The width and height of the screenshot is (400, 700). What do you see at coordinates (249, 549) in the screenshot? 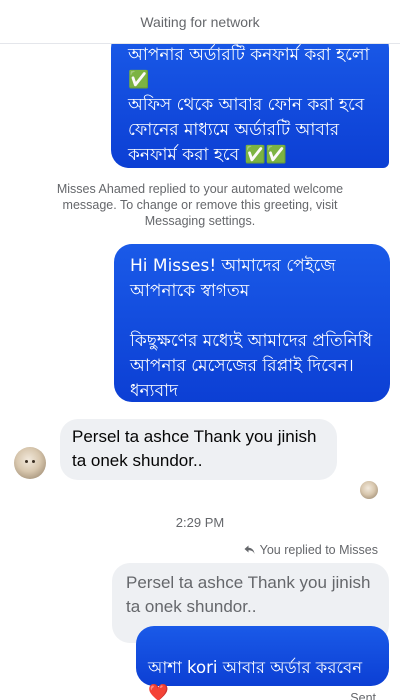
I see `reply-arrow-icon` at bounding box center [249, 549].